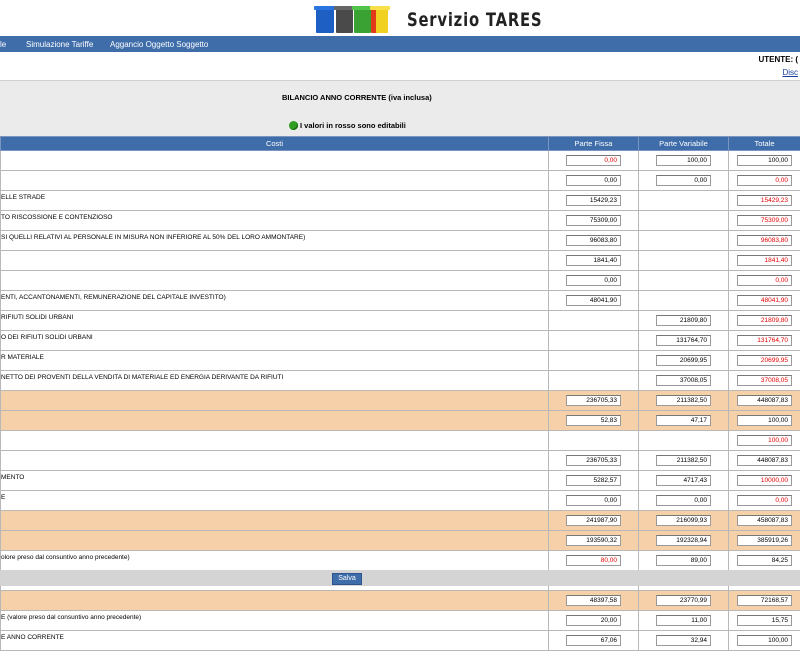 This screenshot has height=651, width=800. I want to click on cell-parte-variabile: 0,00, so click(684, 501).